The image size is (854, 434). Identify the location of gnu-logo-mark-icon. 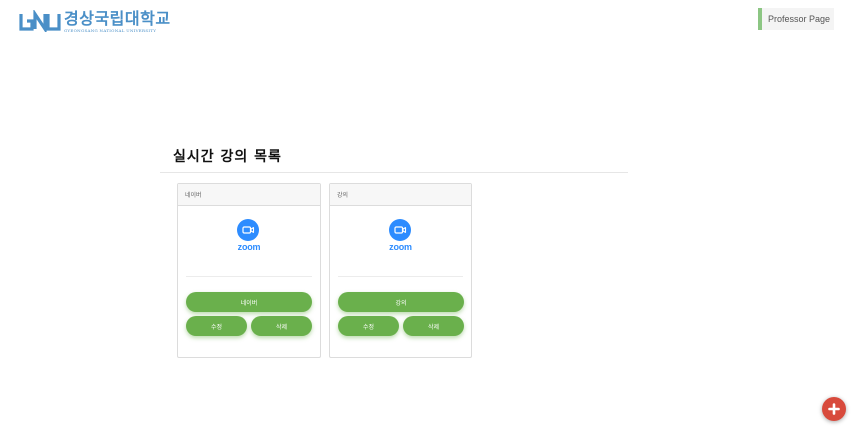
(40, 21).